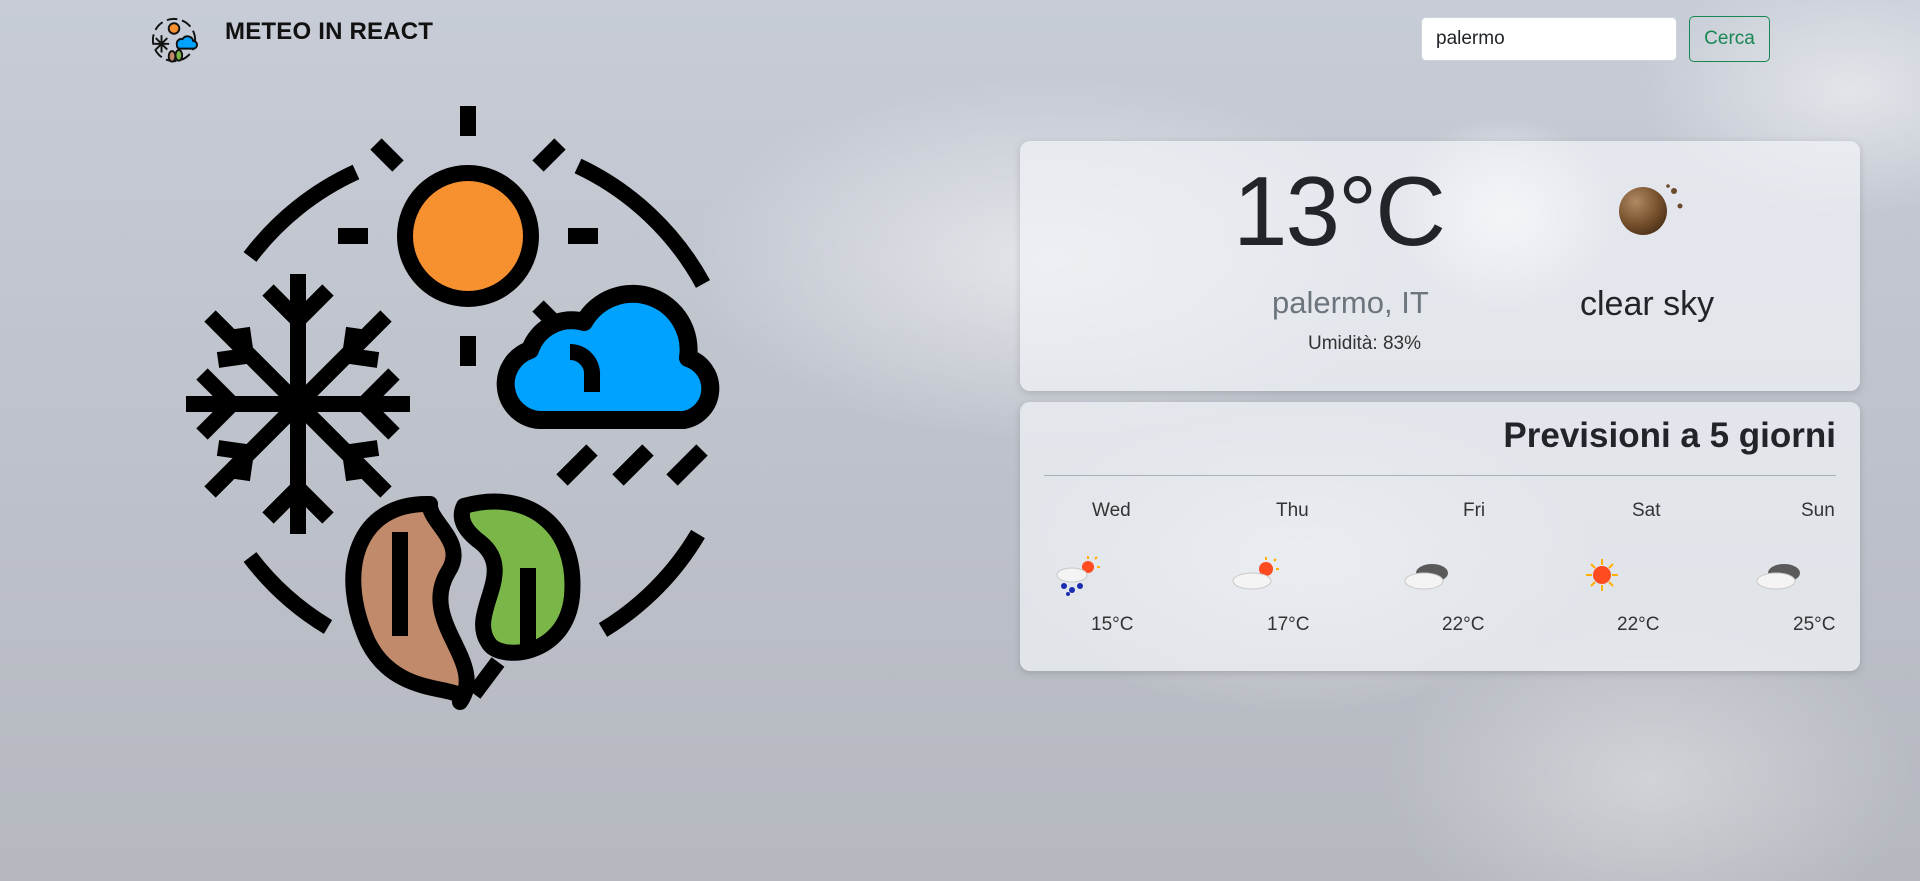 This screenshot has width=1920, height=881. Describe the element at coordinates (1350, 302) in the screenshot. I see `current-location: palermo, IT` at that location.